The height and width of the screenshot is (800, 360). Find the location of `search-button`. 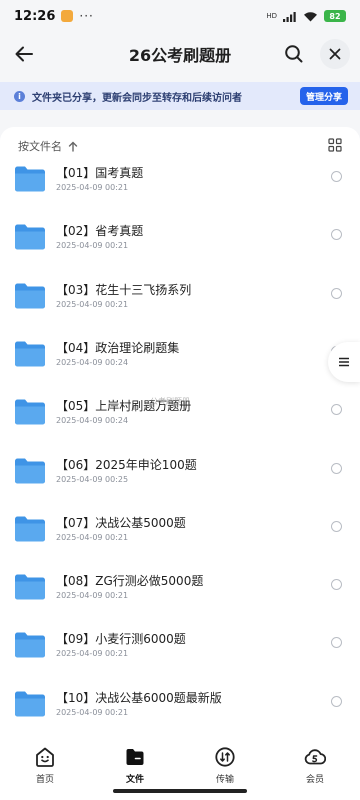

search-button is located at coordinates (294, 54).